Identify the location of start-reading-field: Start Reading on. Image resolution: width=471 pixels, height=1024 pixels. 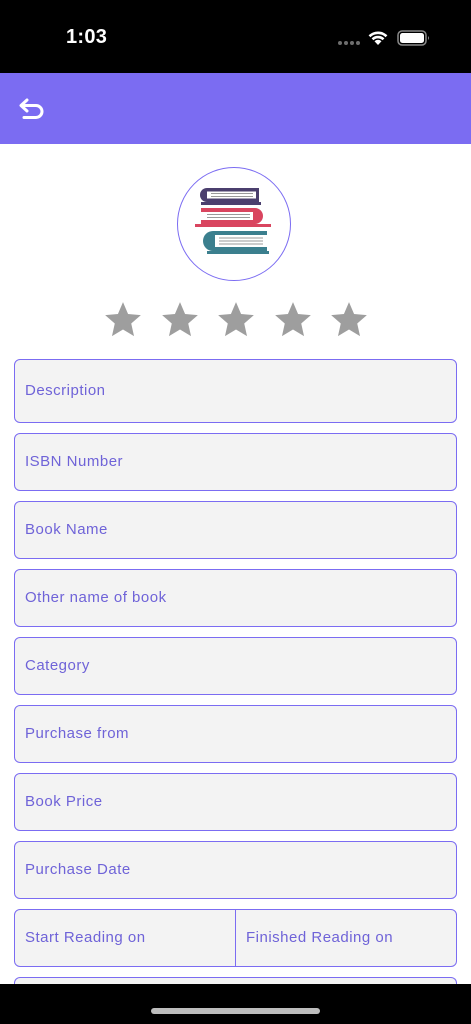
(125, 938).